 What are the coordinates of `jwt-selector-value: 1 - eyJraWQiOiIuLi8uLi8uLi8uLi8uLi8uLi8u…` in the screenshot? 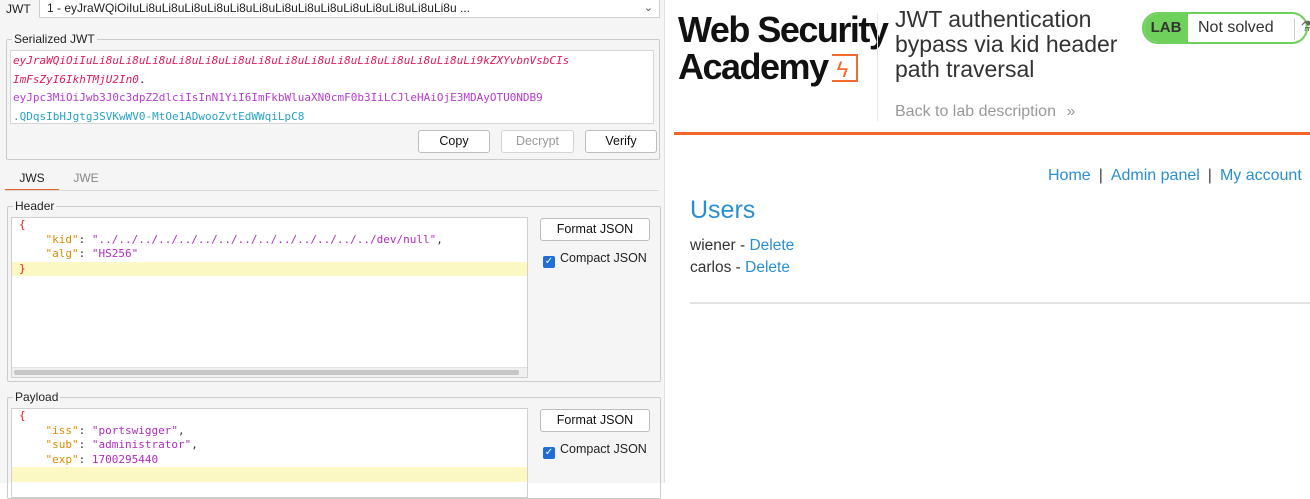 It's located at (258, 8).